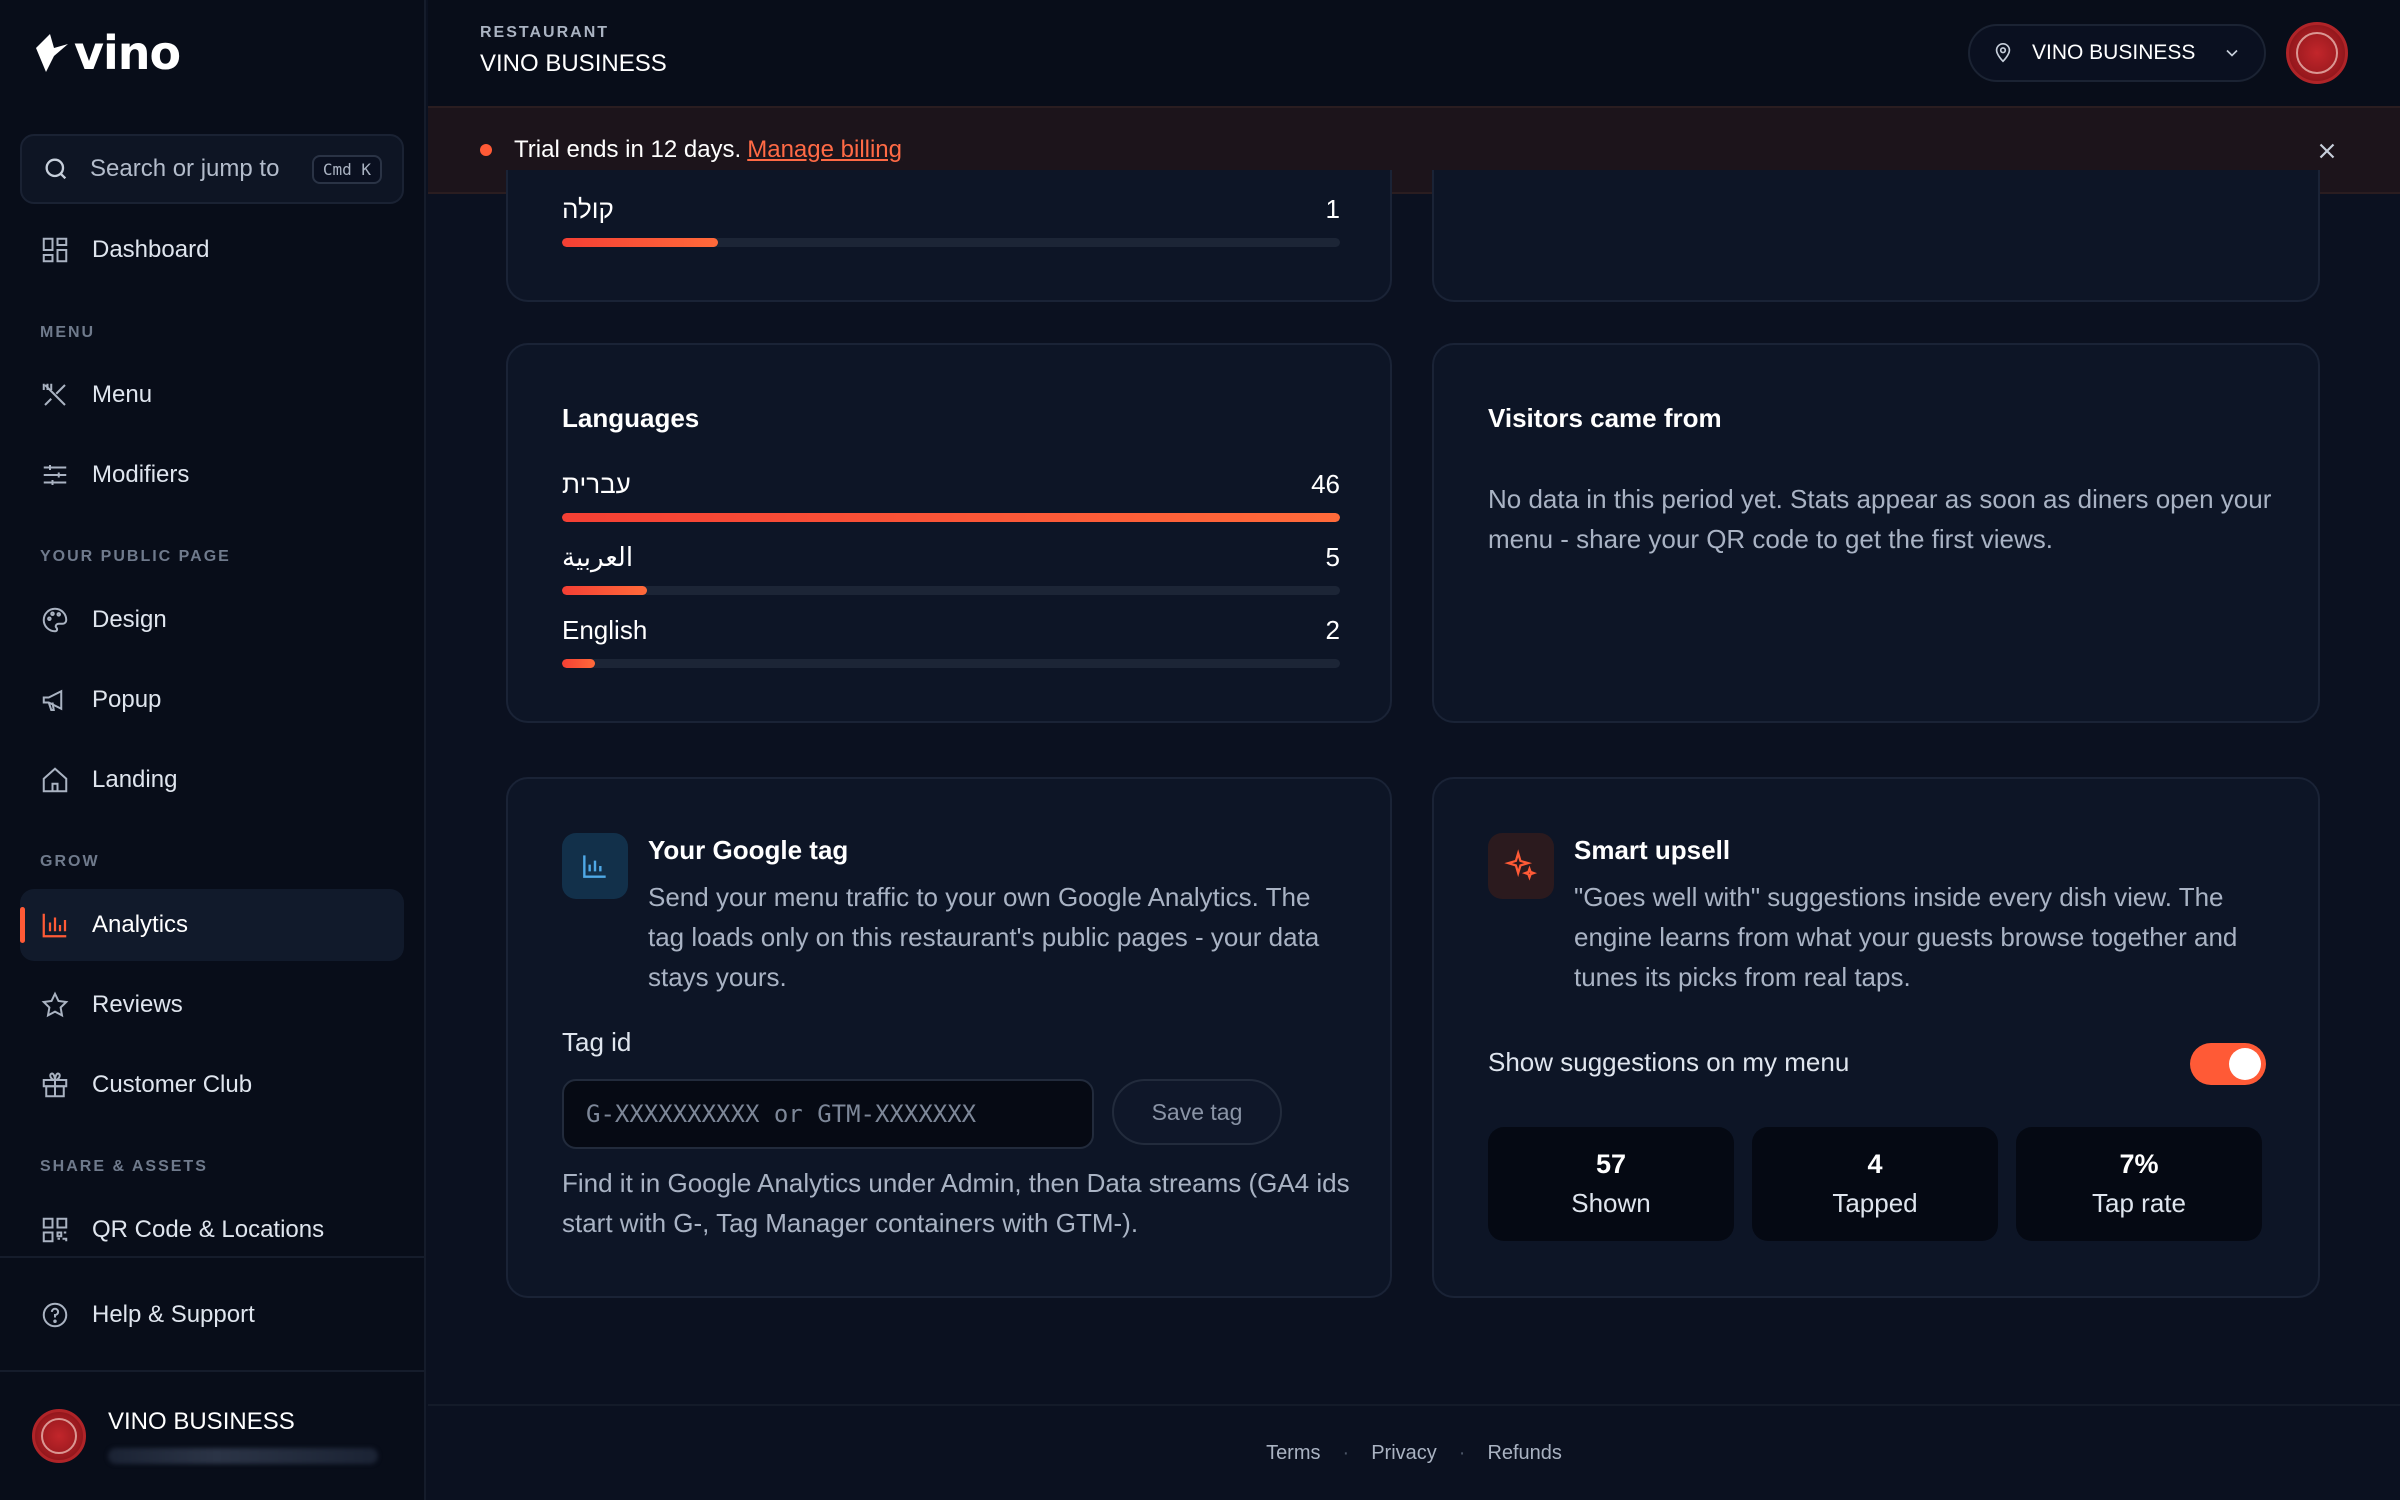  Describe the element at coordinates (55, 780) in the screenshot. I see `home-icon` at that location.